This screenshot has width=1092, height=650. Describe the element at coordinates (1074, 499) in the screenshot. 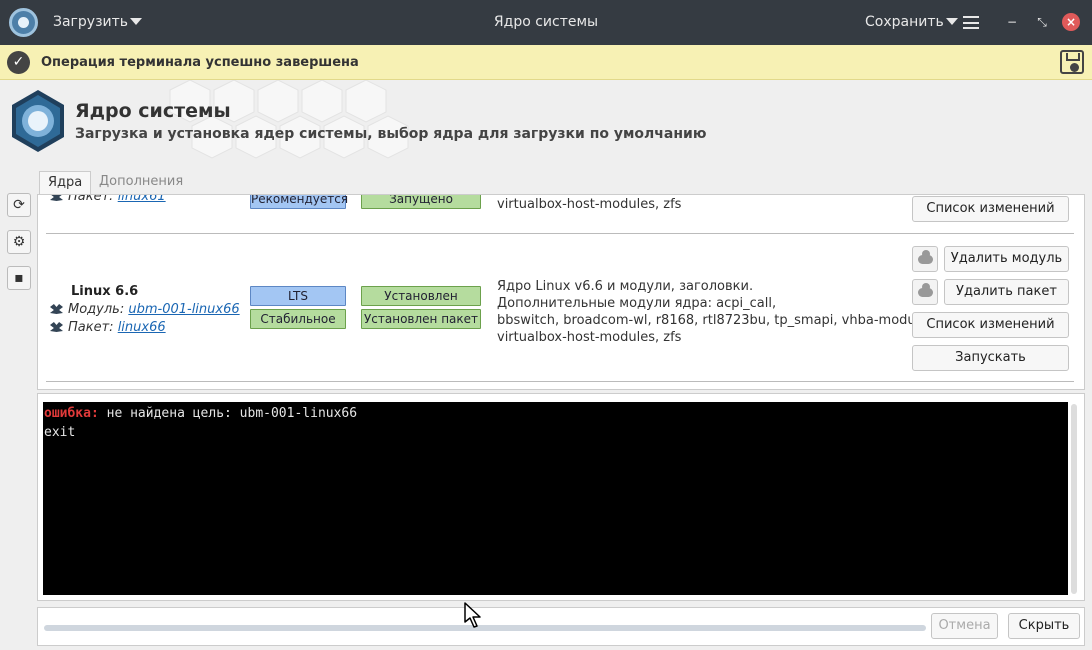

I see `terminal-scrollbar` at that location.